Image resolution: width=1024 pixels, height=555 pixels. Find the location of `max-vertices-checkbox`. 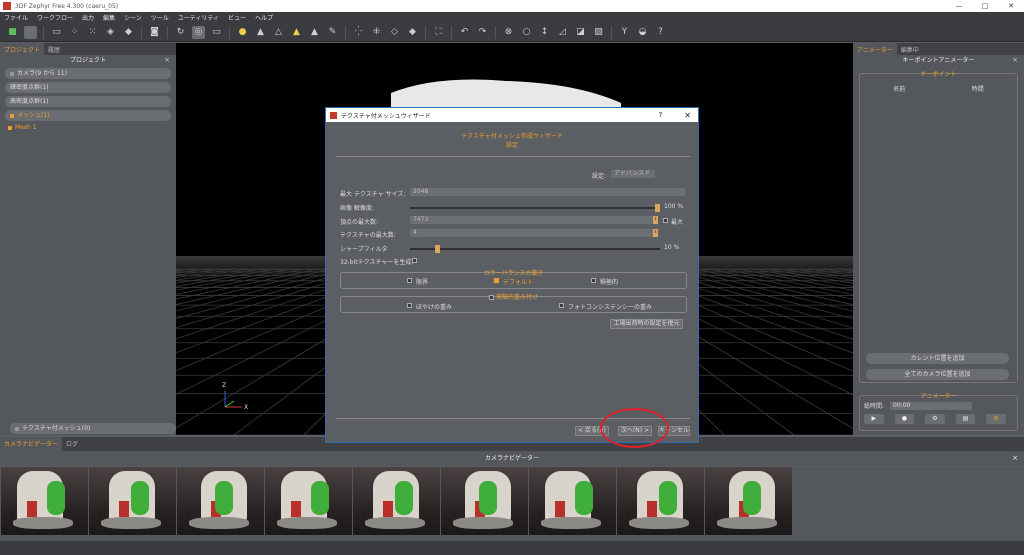

max-vertices-checkbox is located at coordinates (665, 220).